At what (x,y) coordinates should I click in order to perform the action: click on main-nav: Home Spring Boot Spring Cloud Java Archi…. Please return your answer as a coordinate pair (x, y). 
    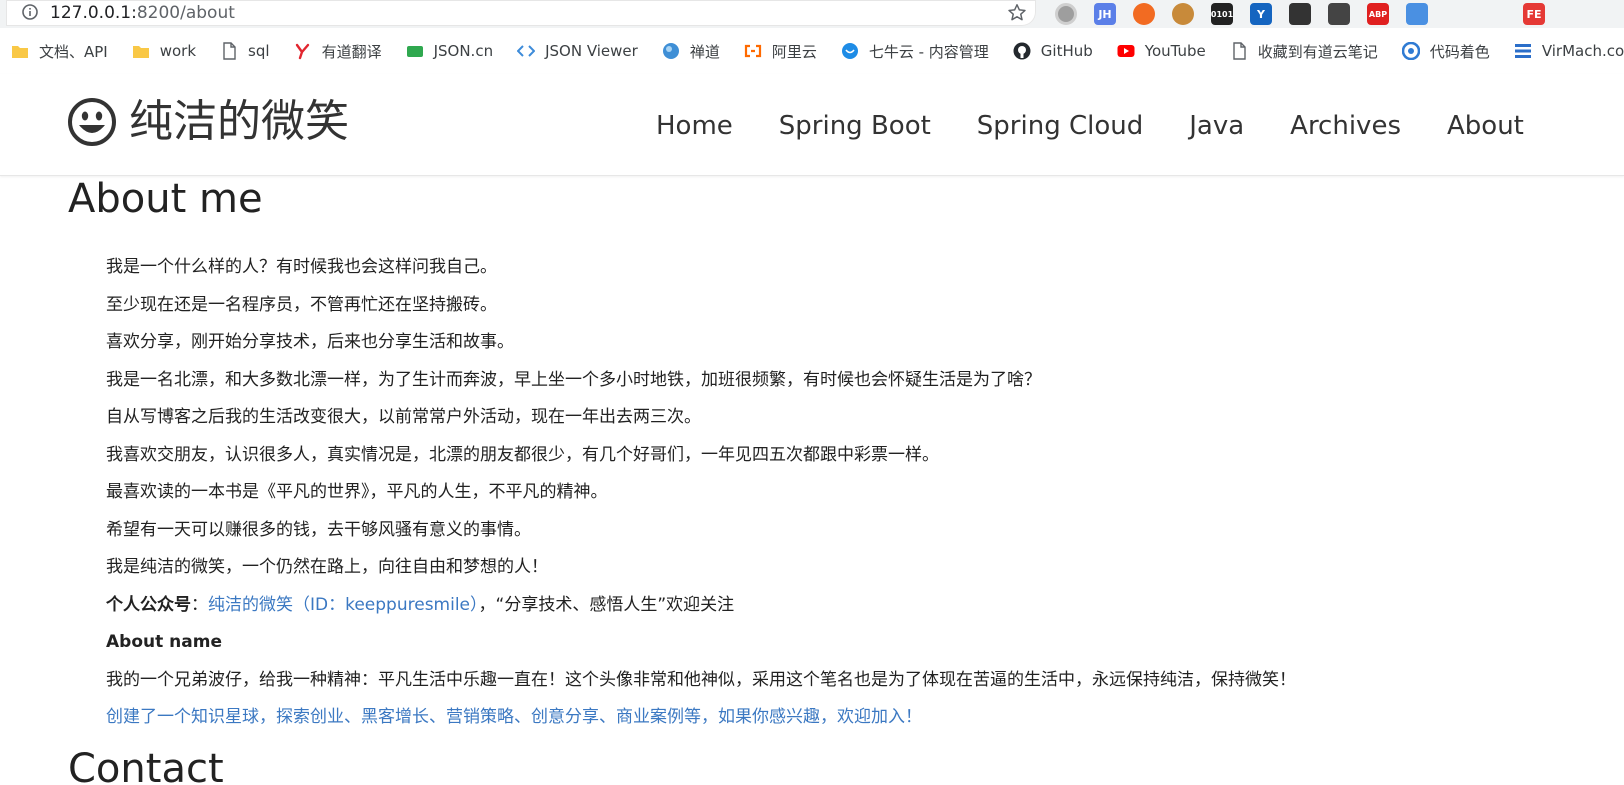
    Looking at the image, I should click on (1090, 126).